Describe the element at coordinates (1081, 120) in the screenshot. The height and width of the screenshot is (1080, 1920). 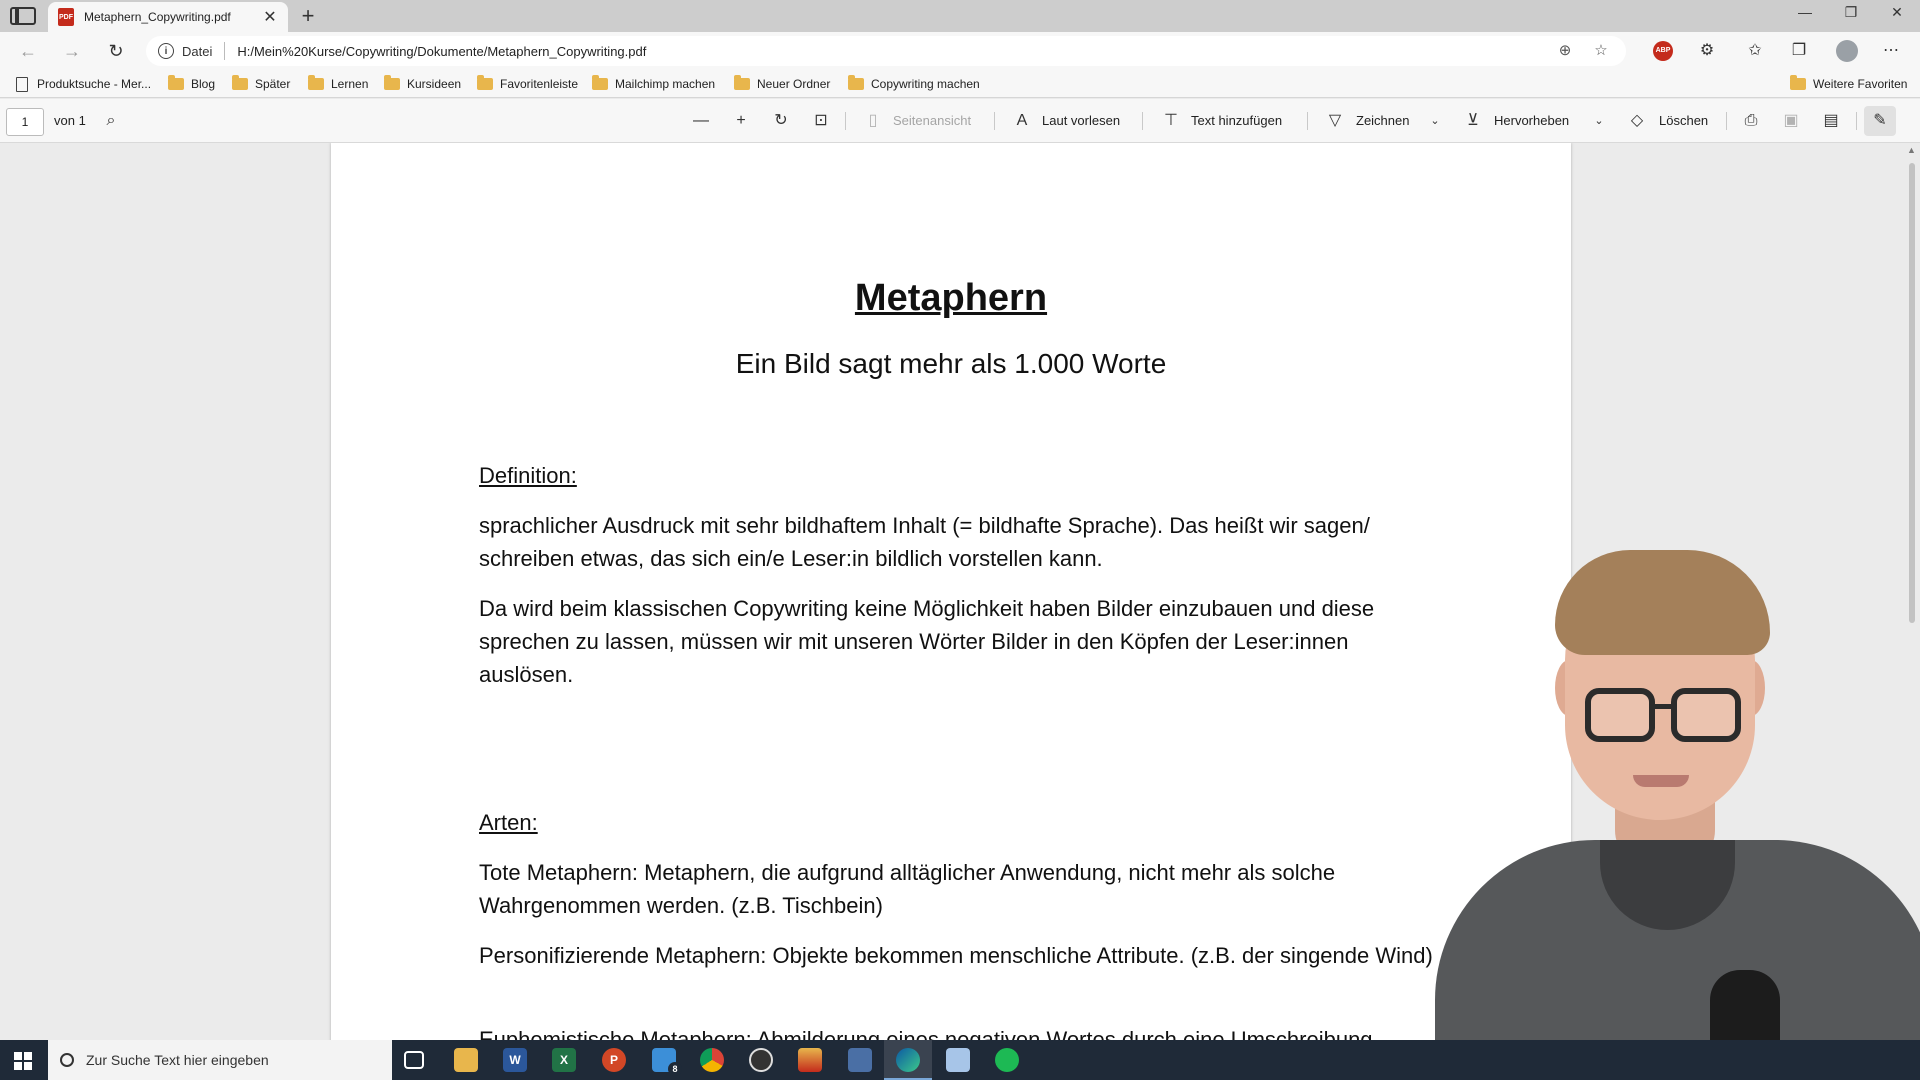
I see `read-aloud-button: Laut vorlesen` at that location.